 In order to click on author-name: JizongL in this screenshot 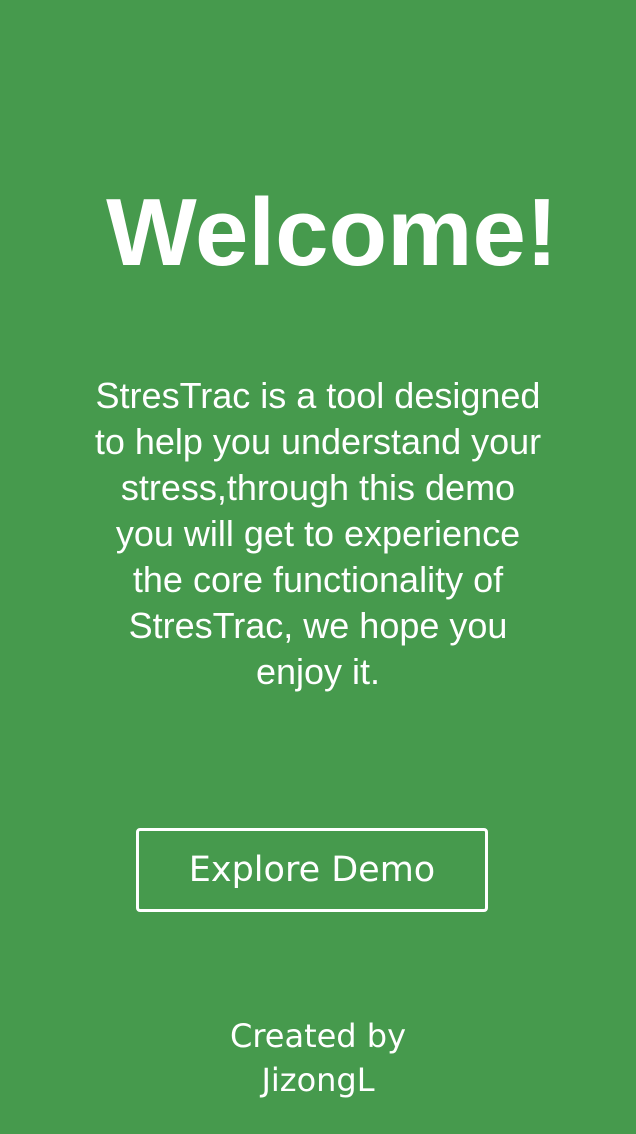, I will do `click(318, 1080)`.